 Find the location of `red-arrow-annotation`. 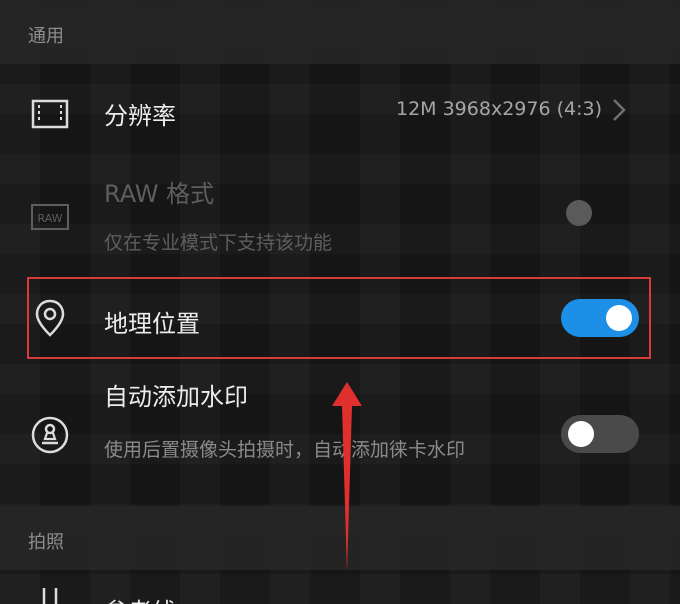

red-arrow-annotation is located at coordinates (347, 477).